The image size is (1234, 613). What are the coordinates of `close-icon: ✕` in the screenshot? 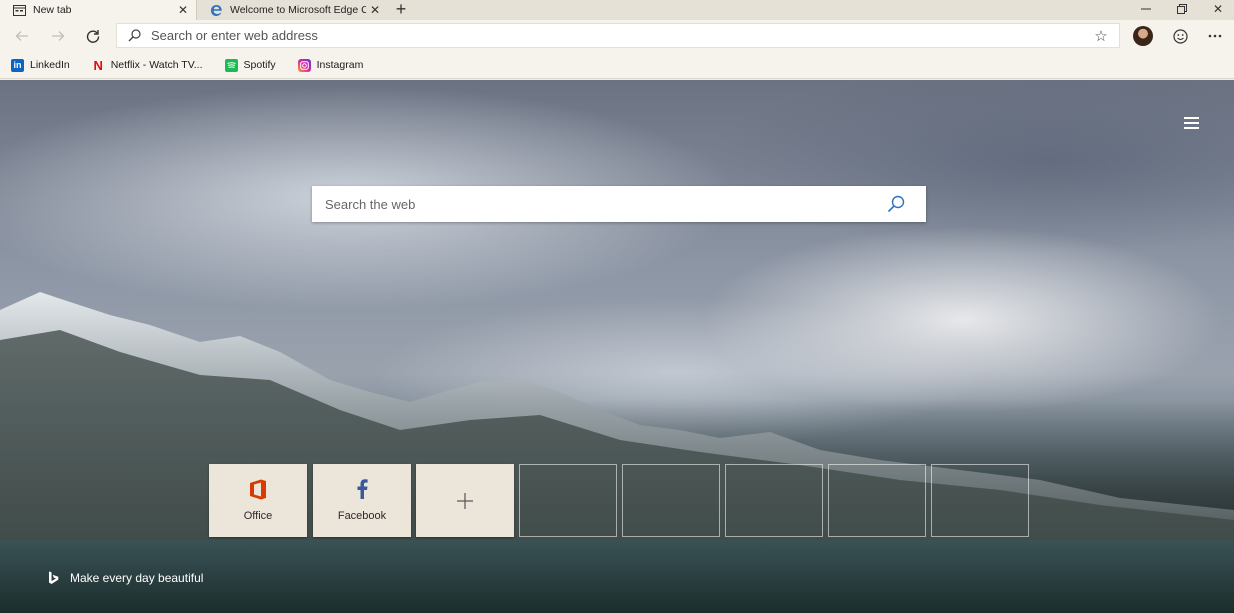 It's located at (1218, 9).